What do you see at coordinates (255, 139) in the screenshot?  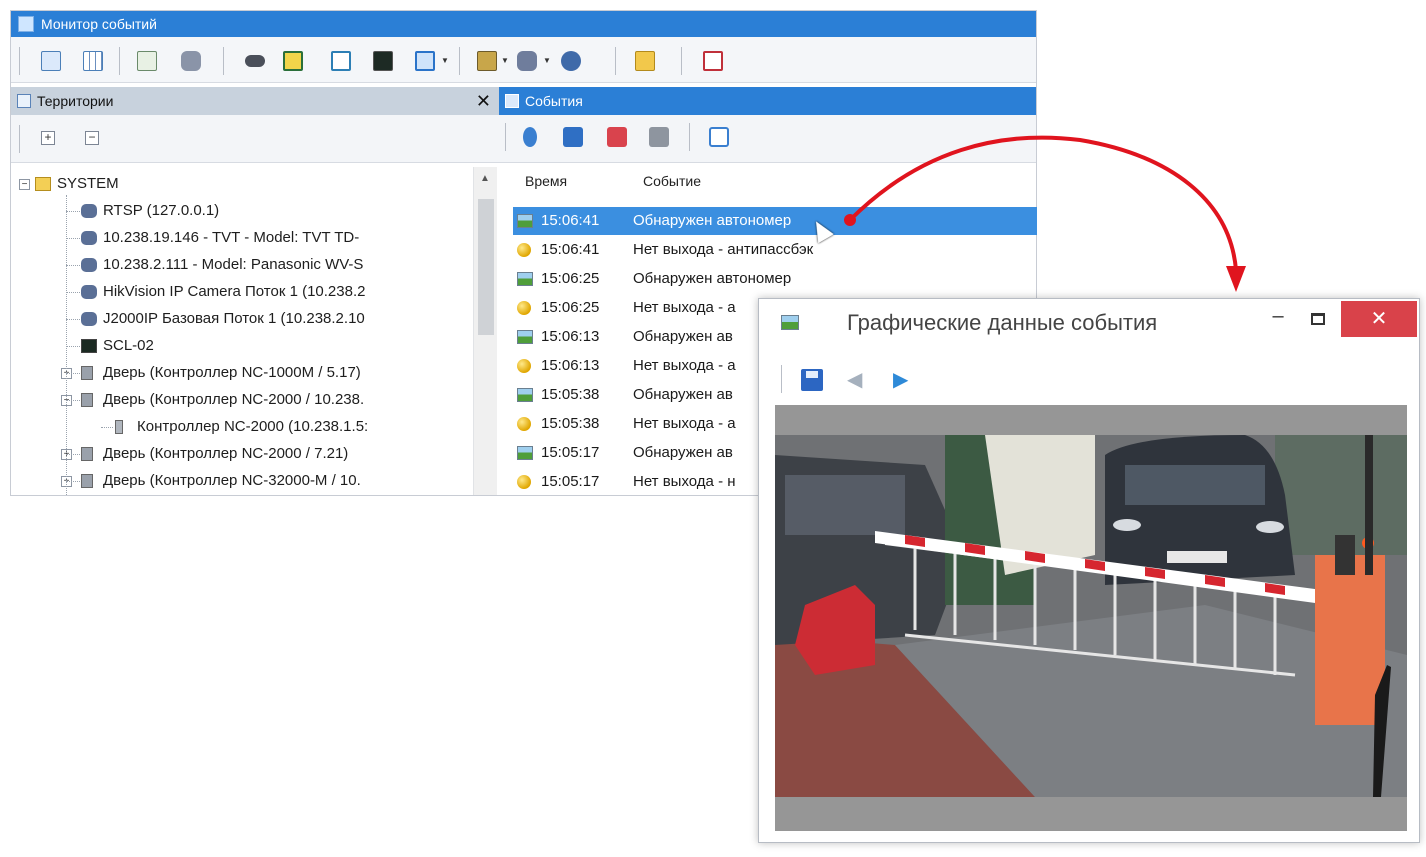 I see `territories-toolbar: + −` at bounding box center [255, 139].